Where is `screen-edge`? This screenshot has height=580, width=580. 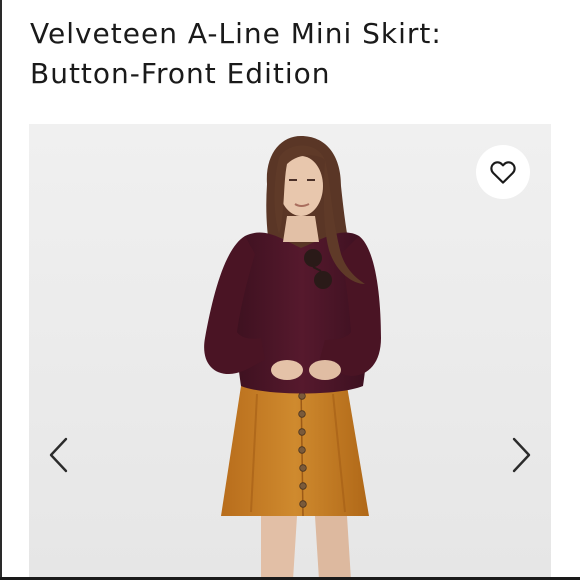
screen-edge is located at coordinates (1, 290).